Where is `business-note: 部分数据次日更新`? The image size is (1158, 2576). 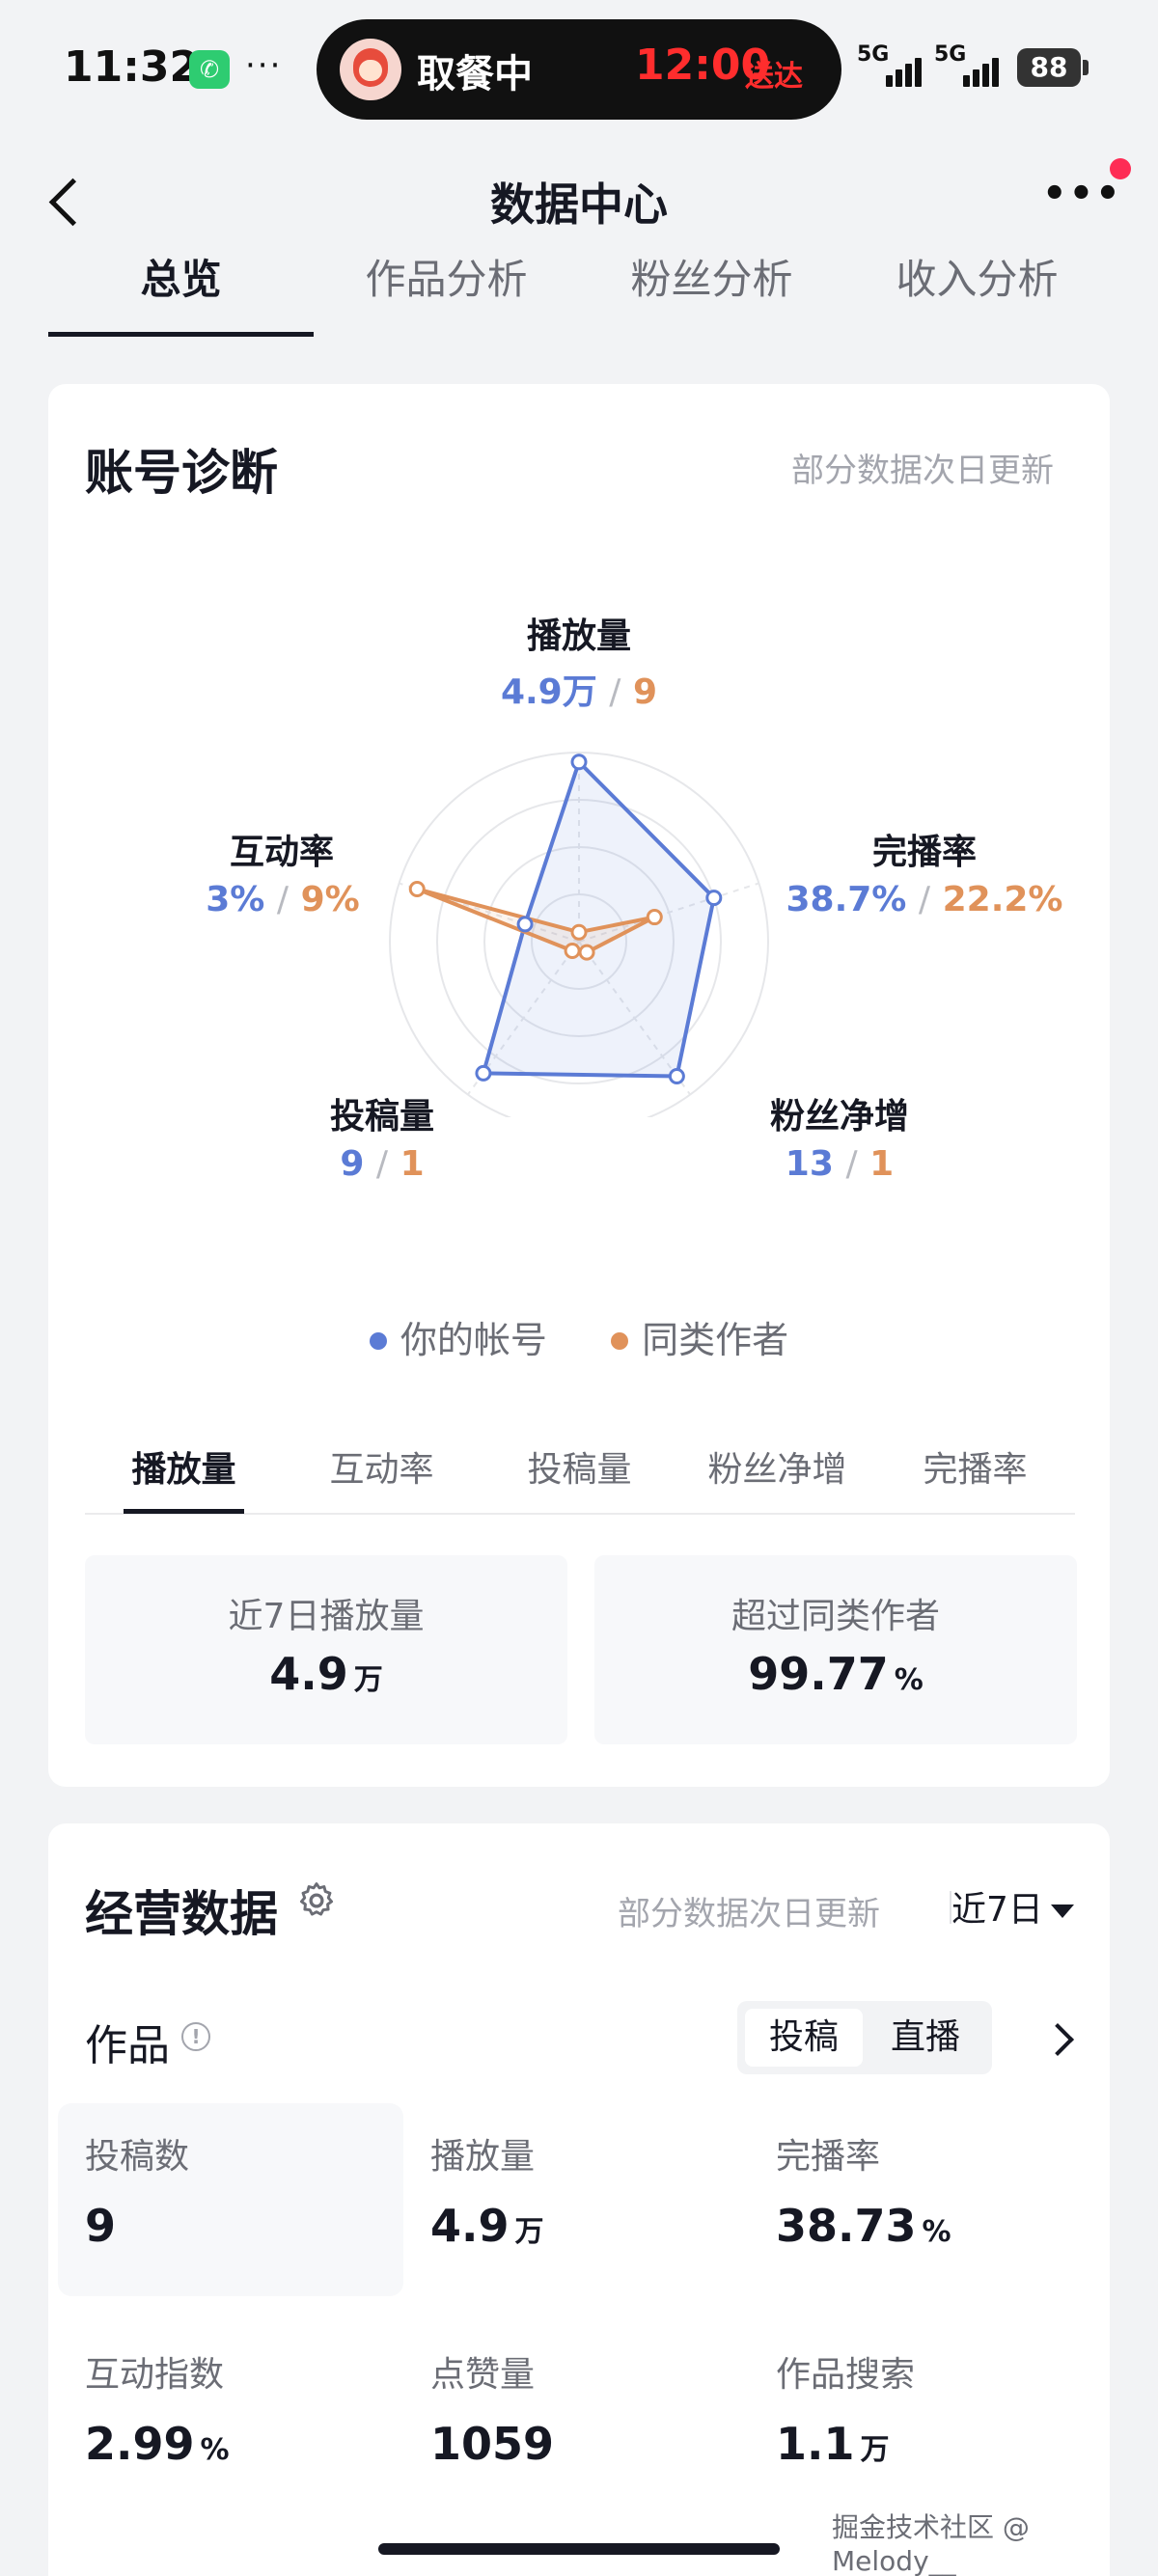
business-note: 部分数据次日更新 is located at coordinates (749, 1914).